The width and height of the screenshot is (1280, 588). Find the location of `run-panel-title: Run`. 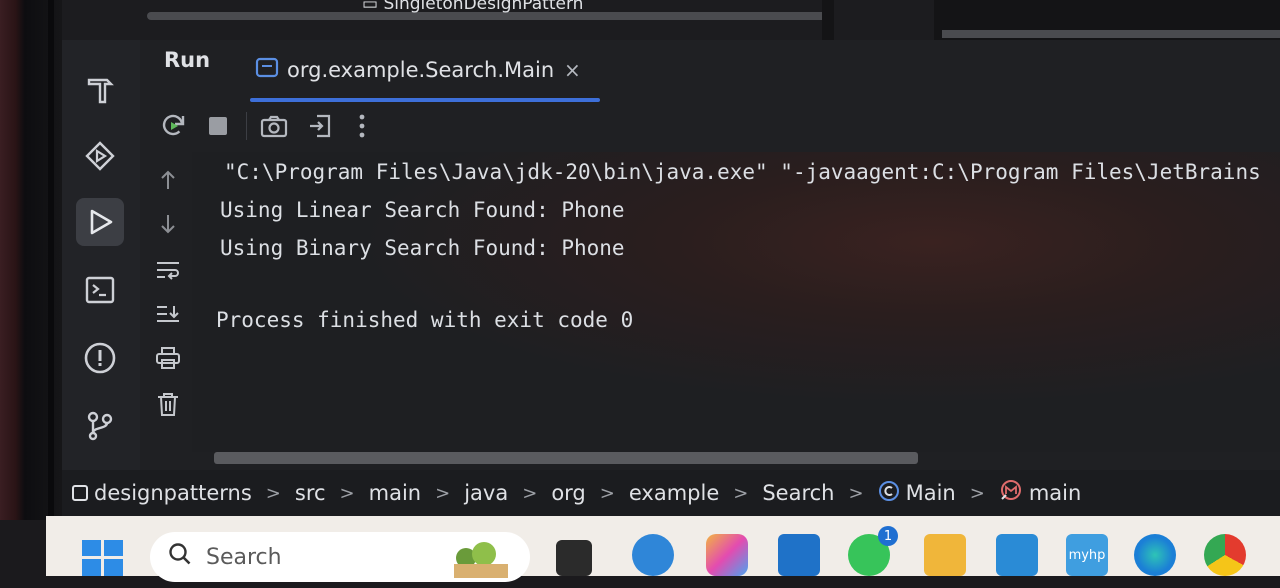

run-panel-title: Run is located at coordinates (187, 60).